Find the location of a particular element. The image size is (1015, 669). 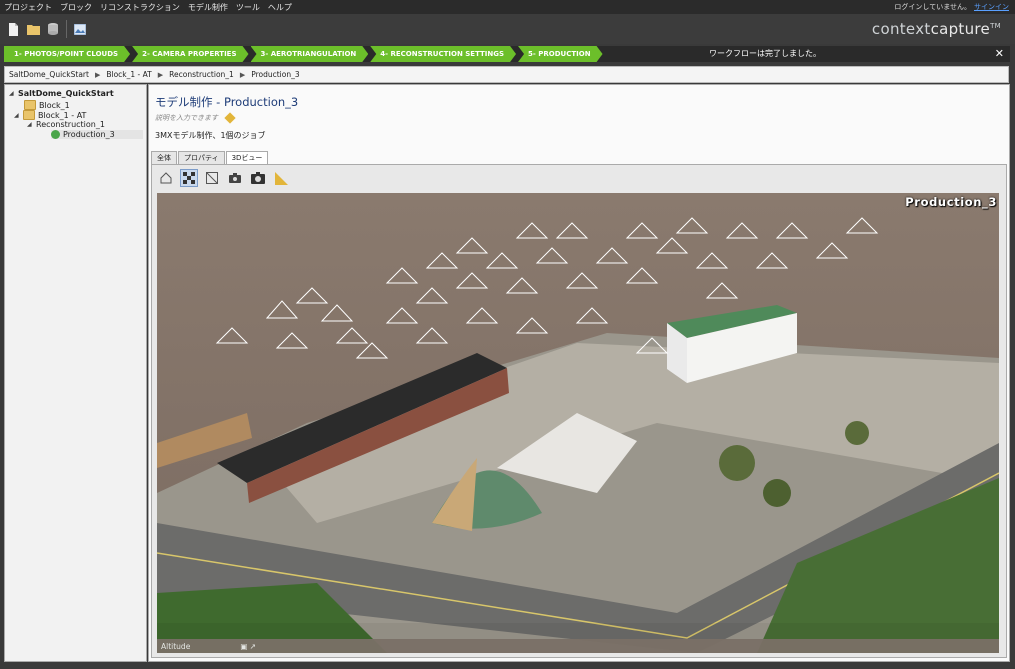

tree-item-production: Production_3 is located at coordinates (97, 134).